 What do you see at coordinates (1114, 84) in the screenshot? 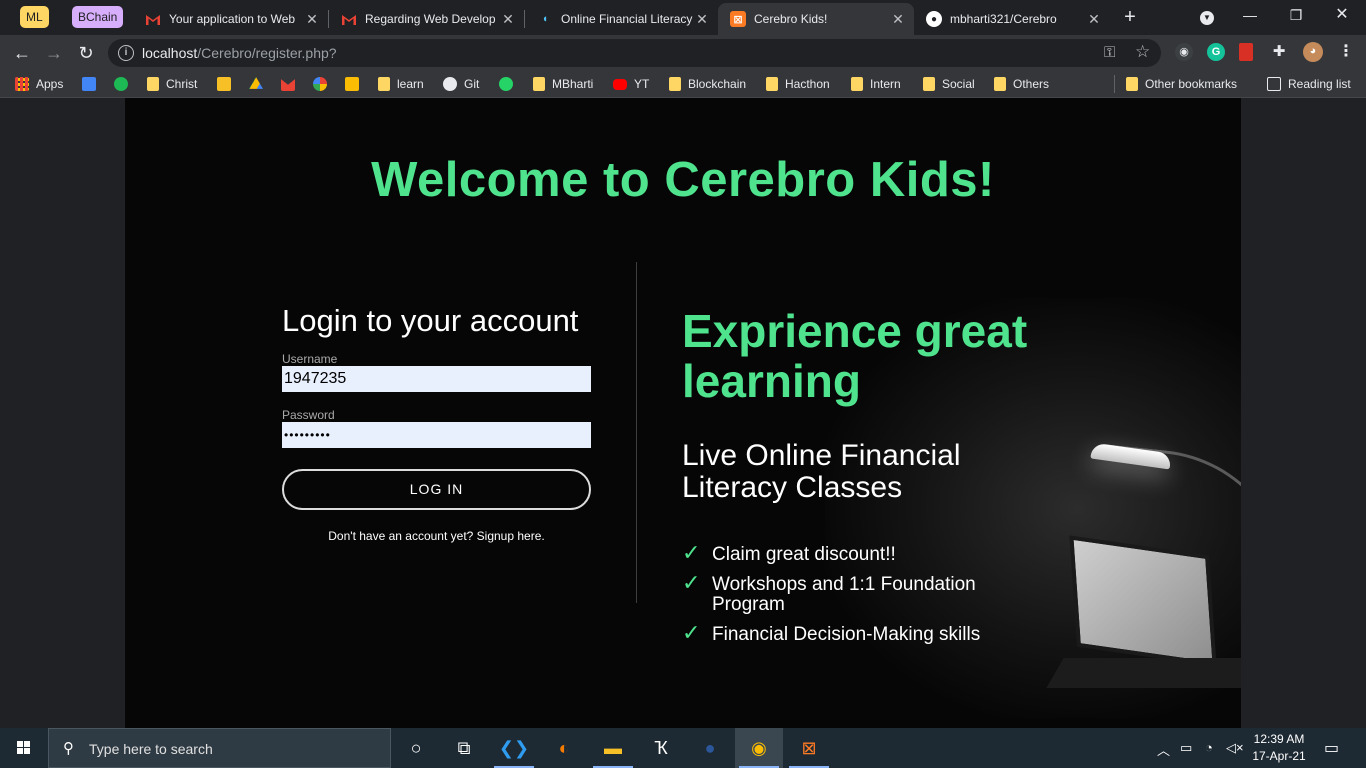
I see `bookmarks-separator` at bounding box center [1114, 84].